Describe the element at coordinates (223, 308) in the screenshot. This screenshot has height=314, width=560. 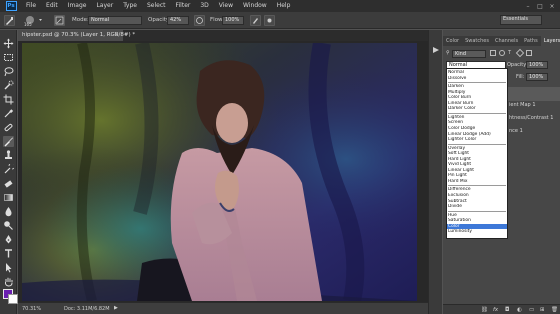
I see `status-bar: 70.31% Doc: 3.11M/6.82M ▶` at that location.